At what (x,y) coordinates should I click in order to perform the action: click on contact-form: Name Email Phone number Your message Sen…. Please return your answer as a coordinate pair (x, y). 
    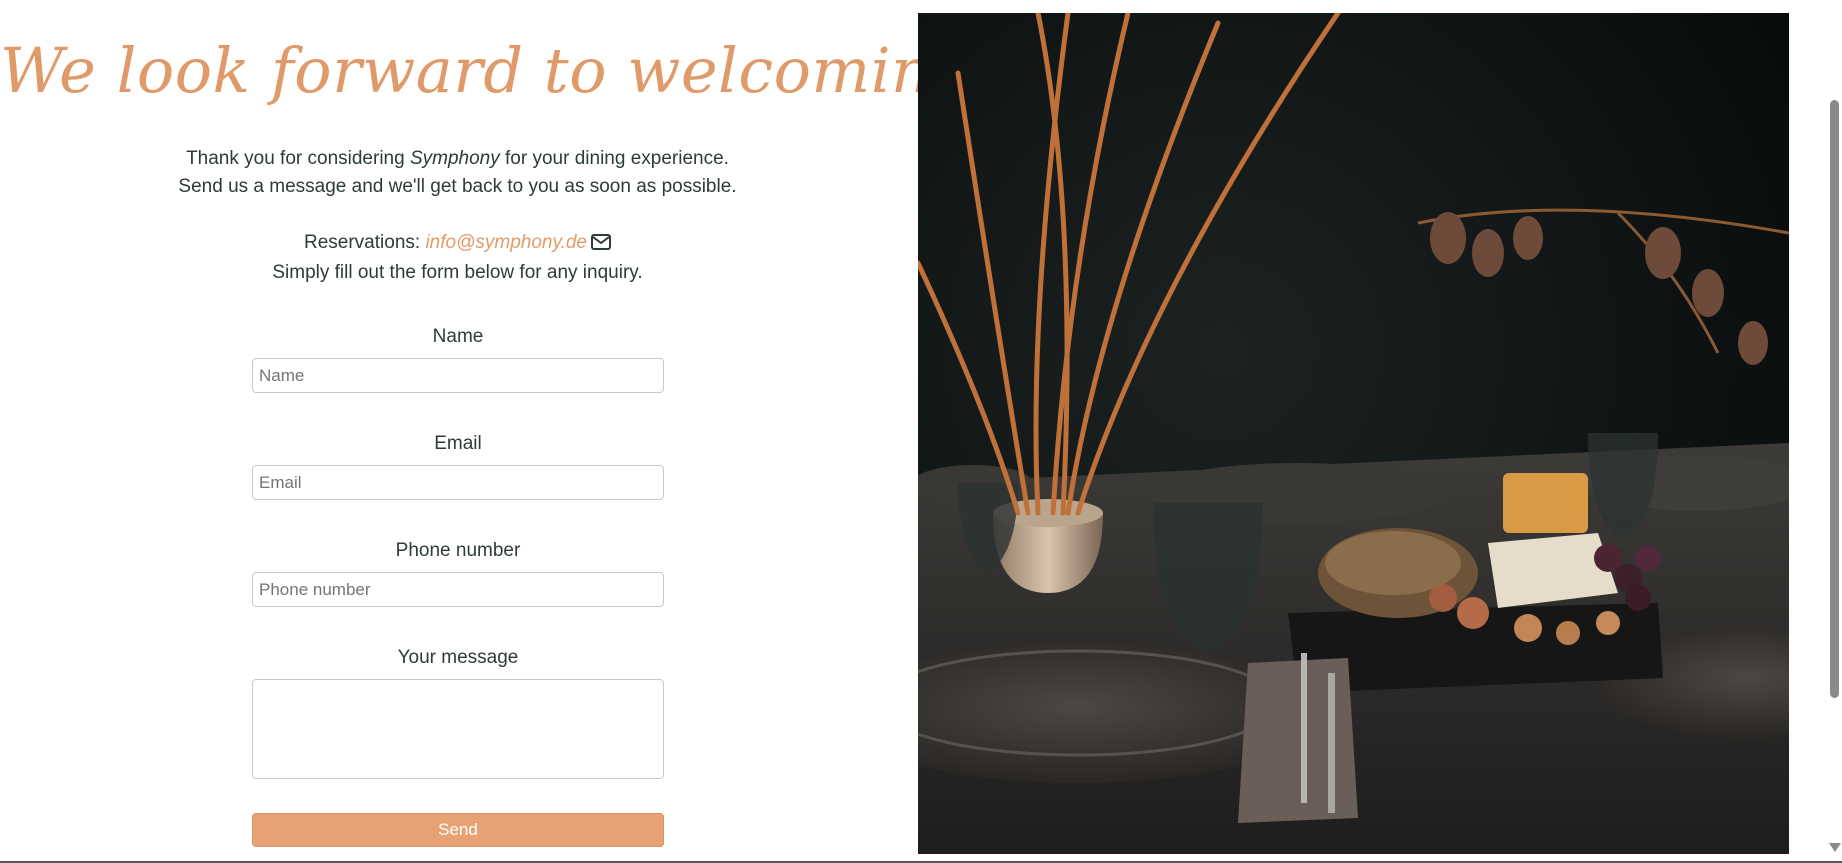
    Looking at the image, I should click on (458, 585).